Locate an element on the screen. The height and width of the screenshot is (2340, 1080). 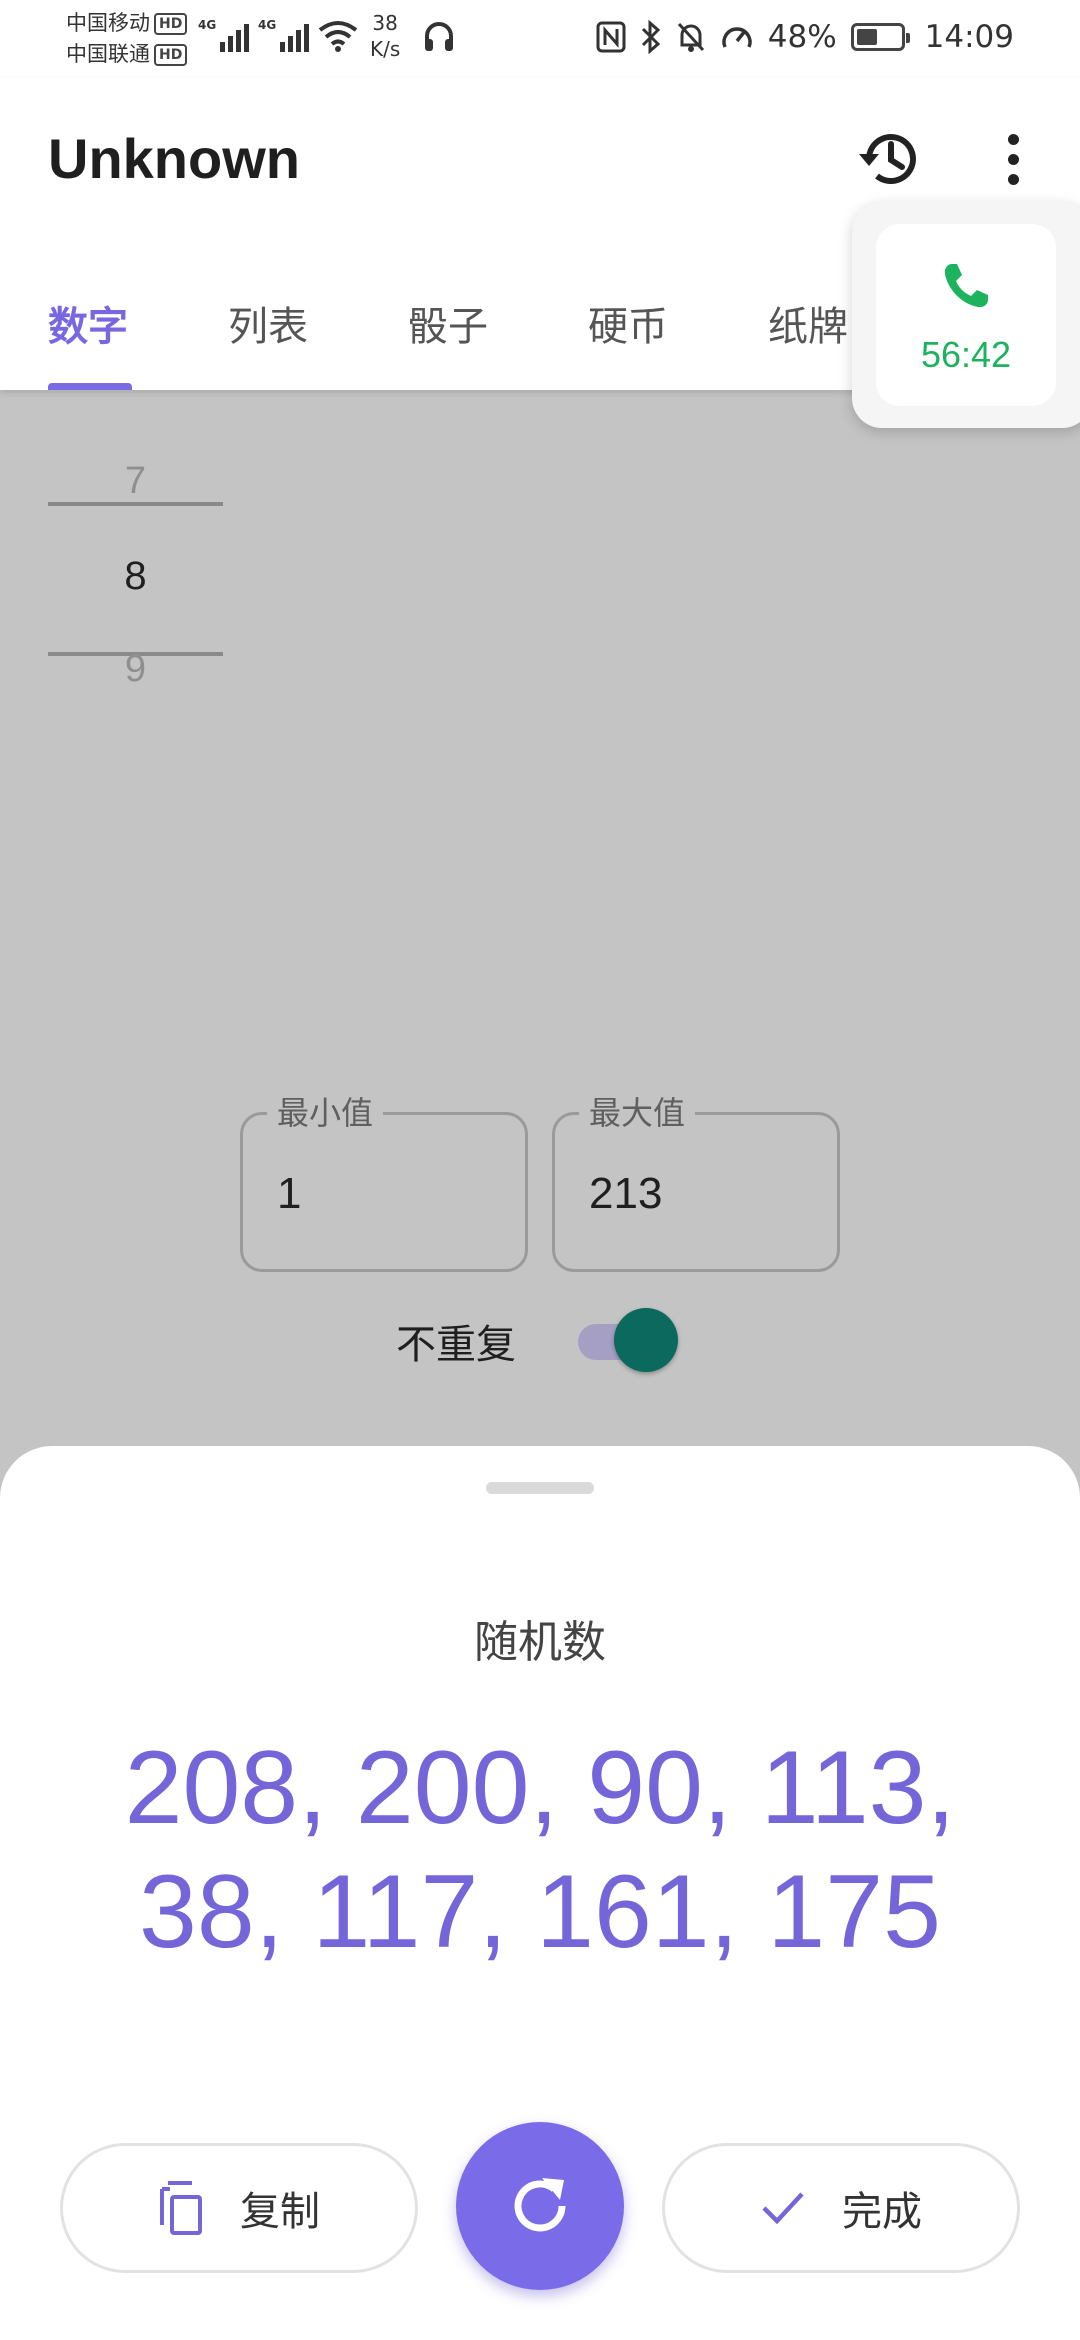
network-speed: 38 K/s is located at coordinates (385, 36).